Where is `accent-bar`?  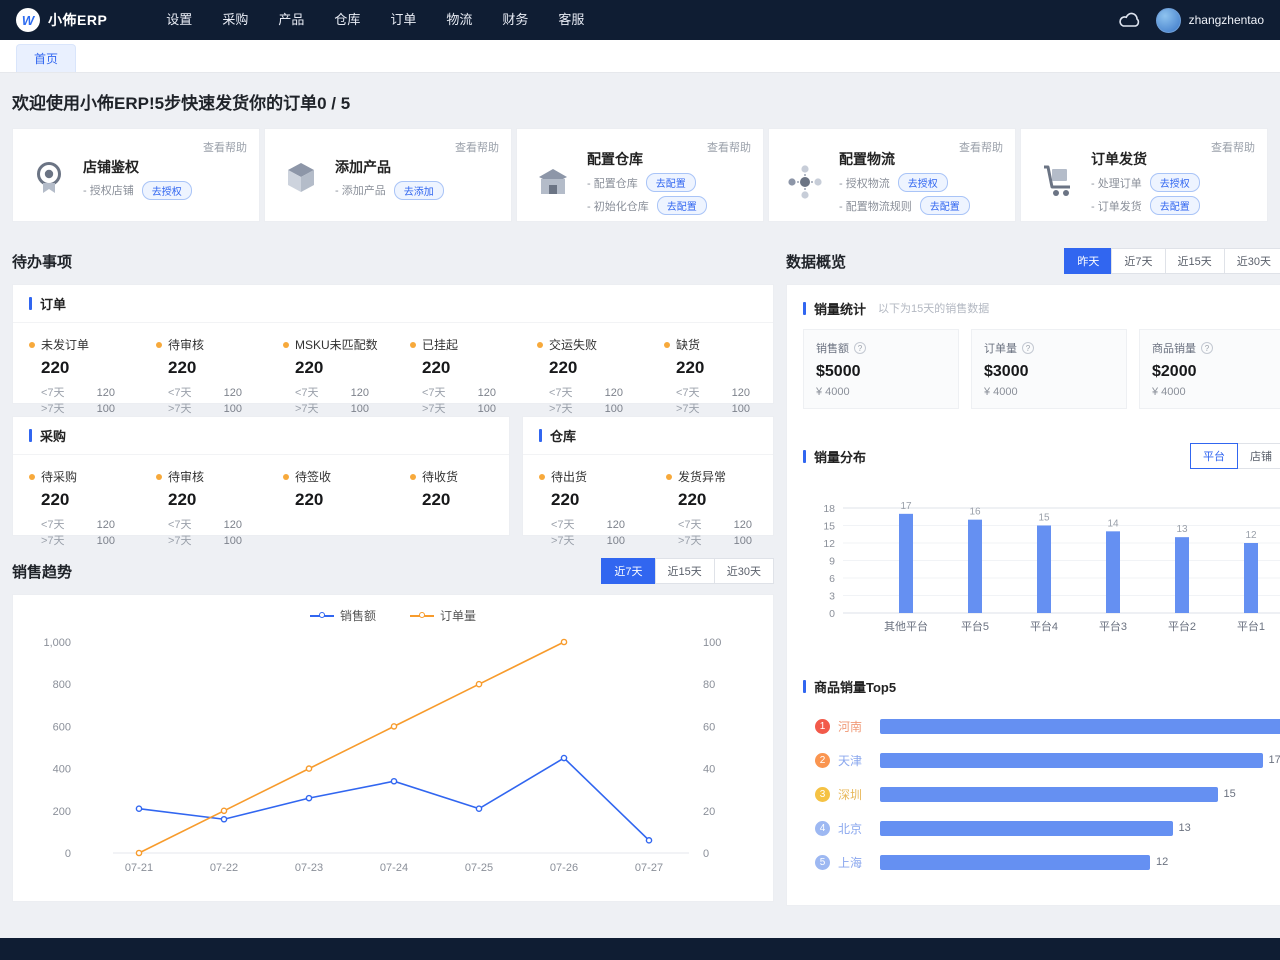 accent-bar is located at coordinates (540, 435).